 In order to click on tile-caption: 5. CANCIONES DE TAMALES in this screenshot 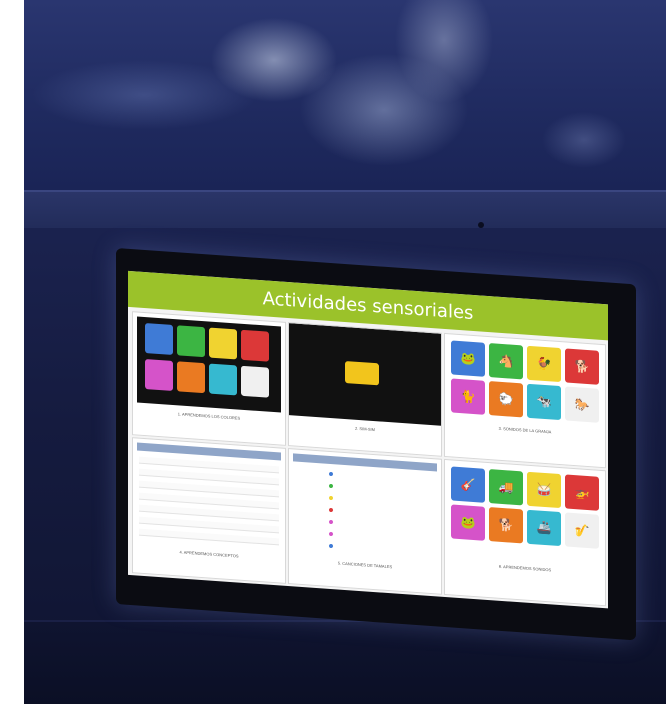, I will do `click(365, 565)`.